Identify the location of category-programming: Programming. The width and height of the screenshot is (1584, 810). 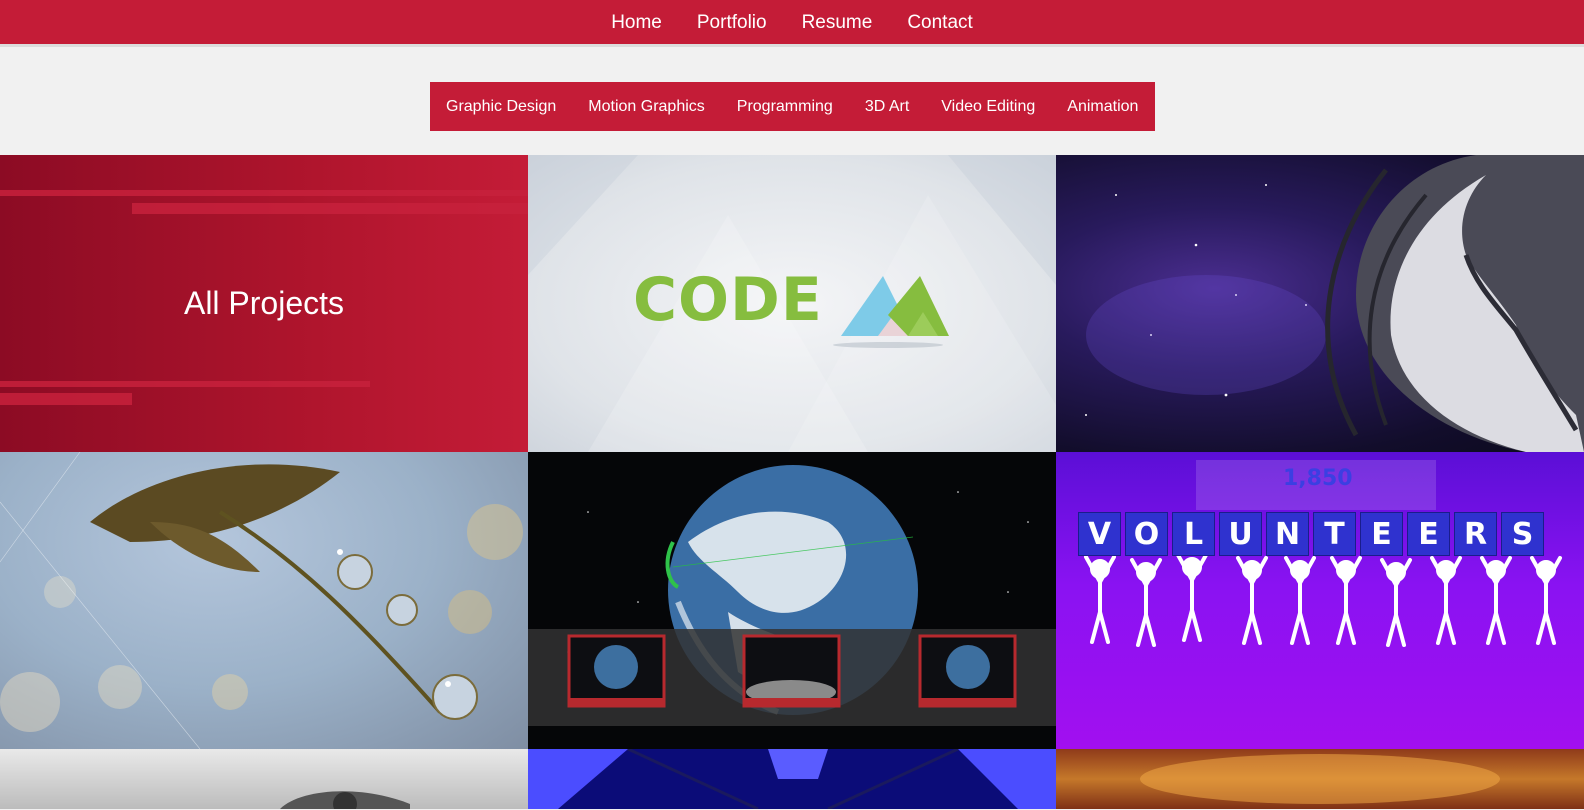
(785, 106).